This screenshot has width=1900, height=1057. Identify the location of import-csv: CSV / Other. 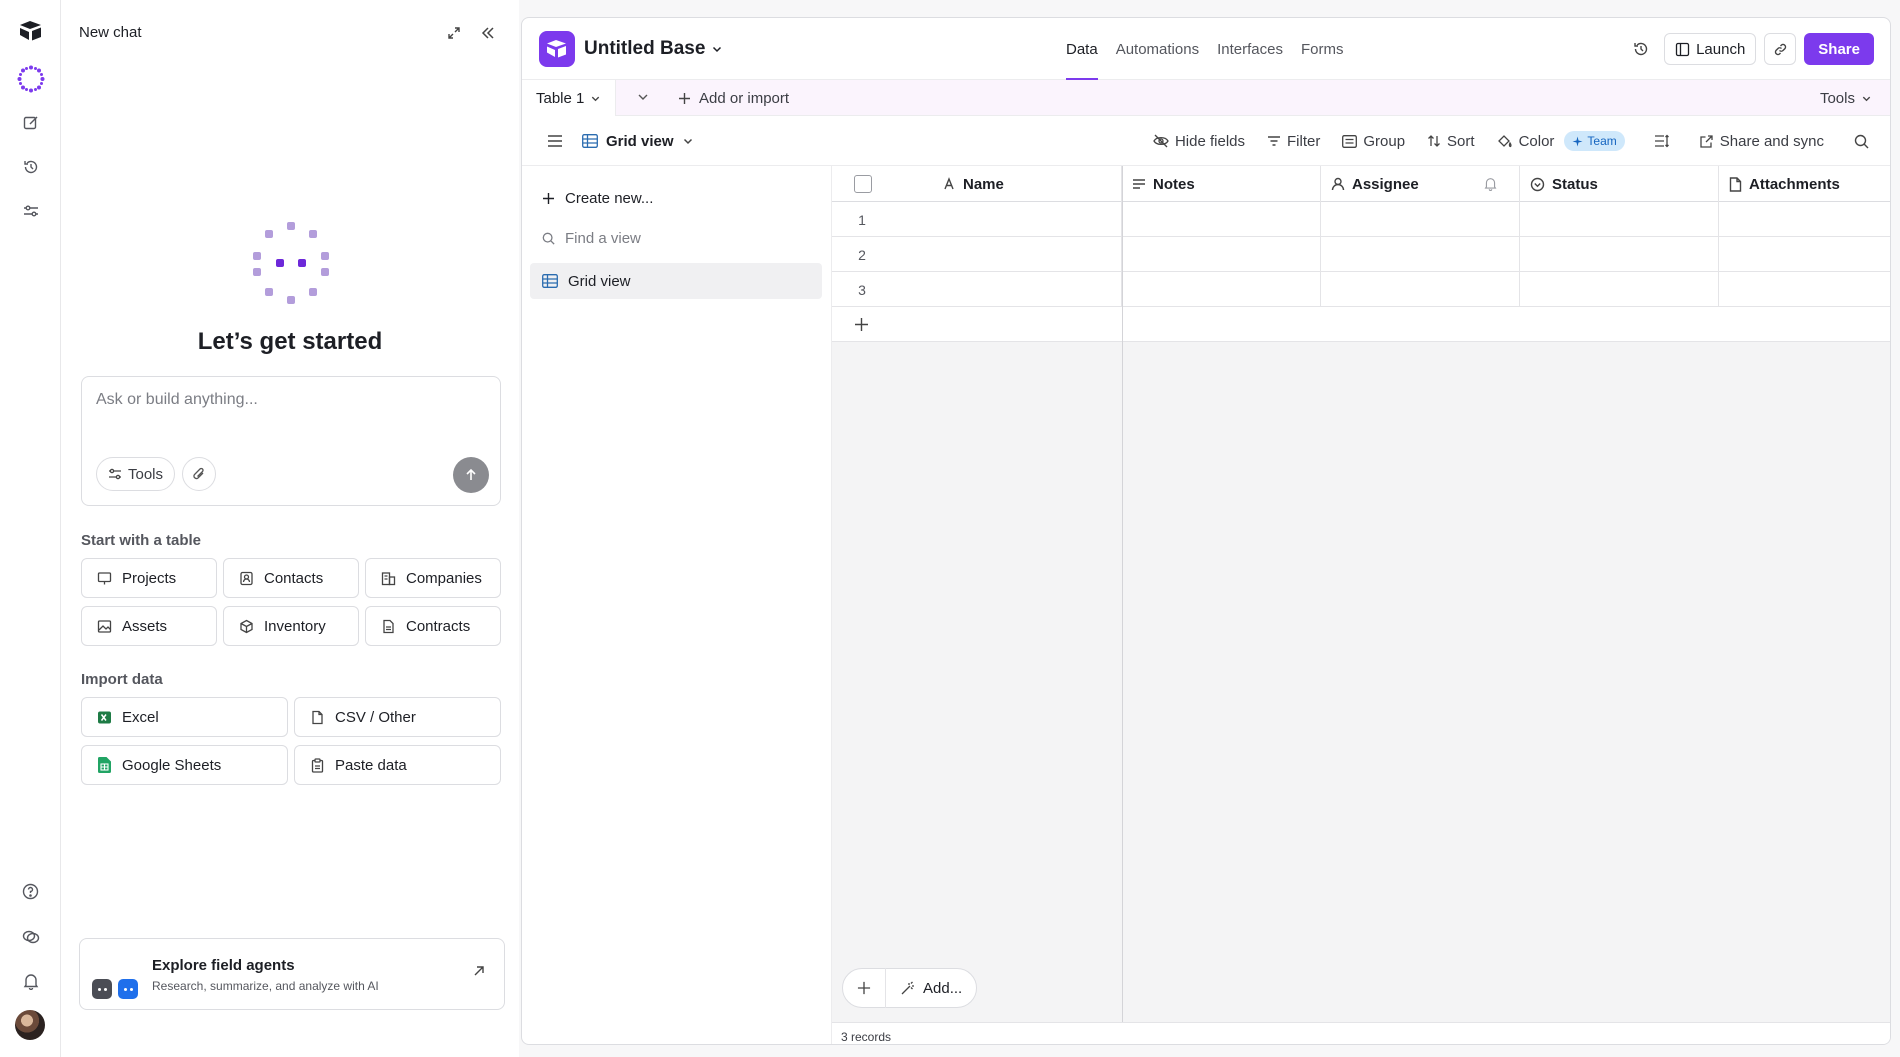
(397, 717).